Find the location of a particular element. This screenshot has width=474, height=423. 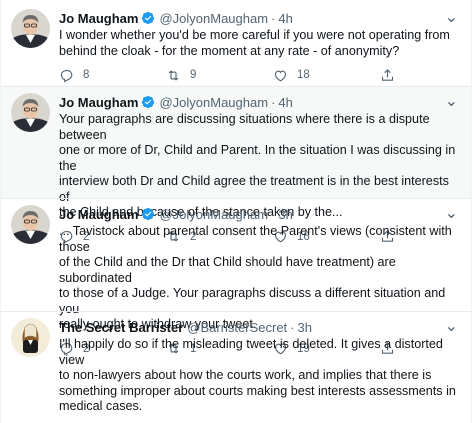

display-name: The Secret Barrister is located at coordinates (121, 327).